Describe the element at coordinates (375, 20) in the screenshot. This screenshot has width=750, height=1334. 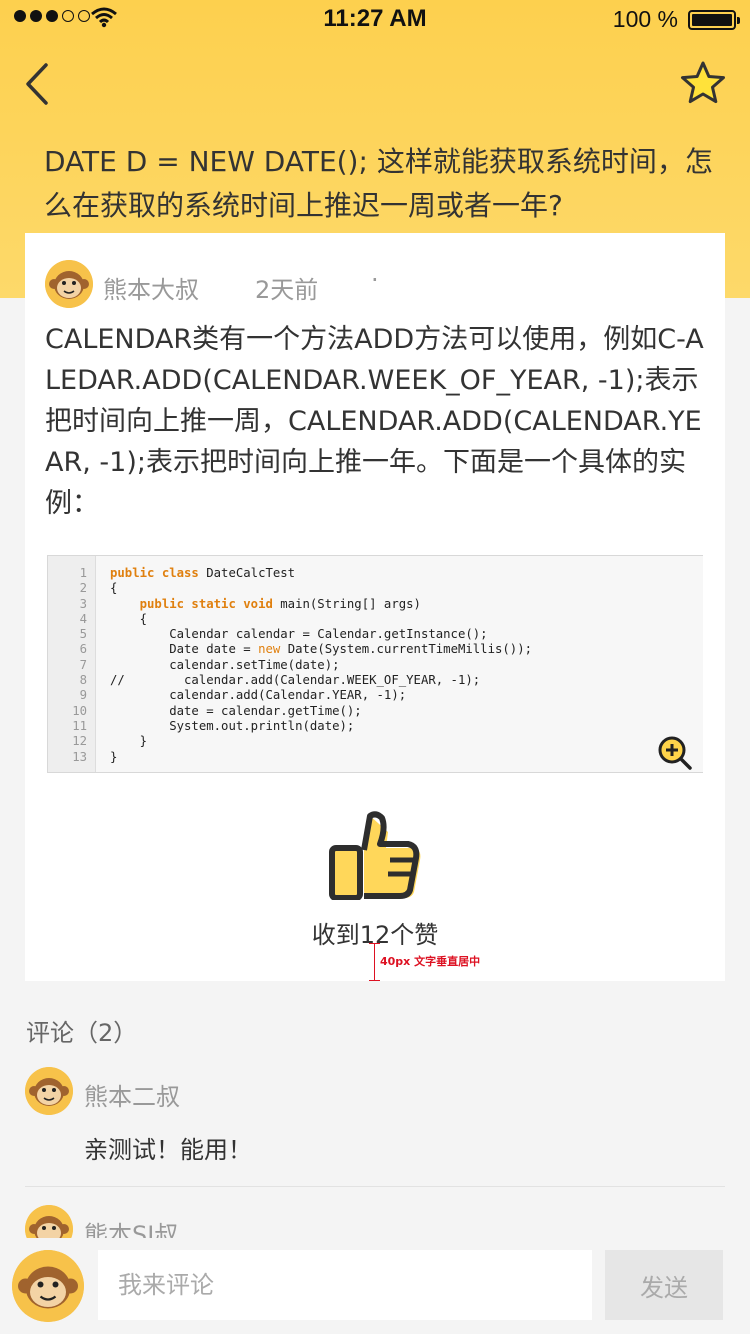
I see `status-bar: 11:27 AM 100 %` at that location.